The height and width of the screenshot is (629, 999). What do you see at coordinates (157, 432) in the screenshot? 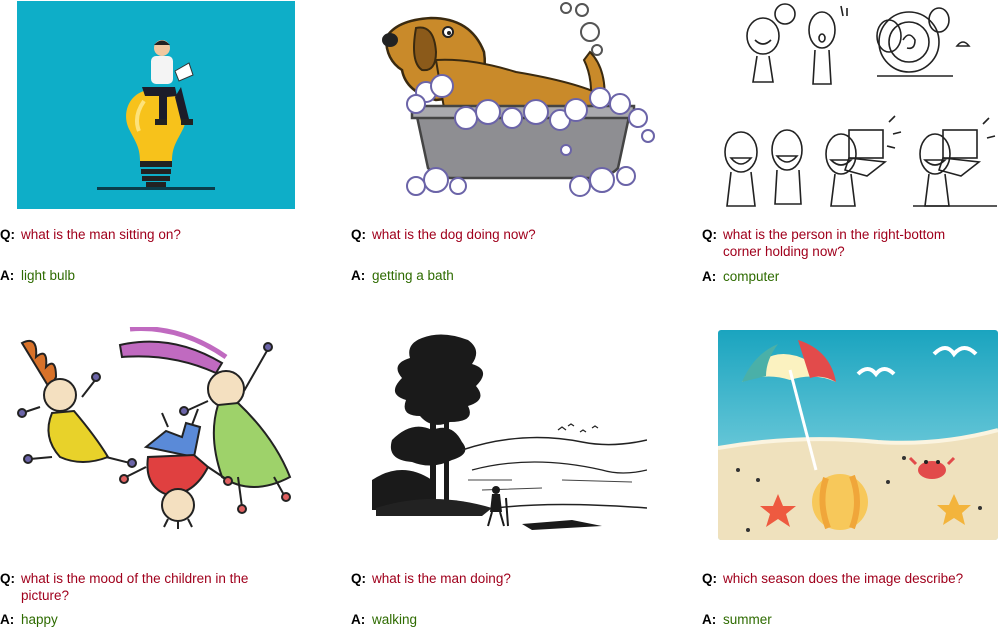
I see `image-children-playing` at bounding box center [157, 432].